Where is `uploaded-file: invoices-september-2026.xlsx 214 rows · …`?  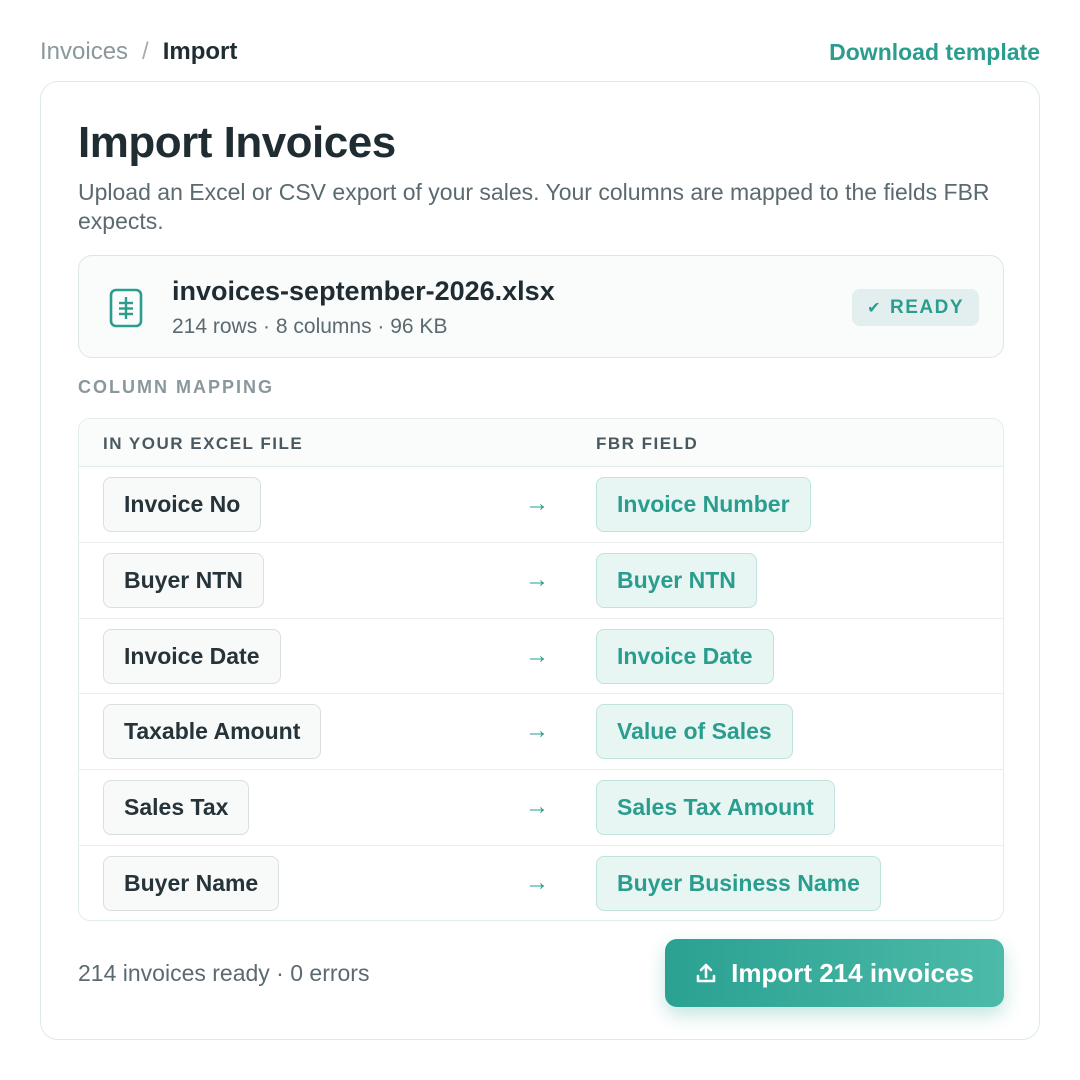
uploaded-file: invoices-september-2026.xlsx 214 rows · … is located at coordinates (541, 306).